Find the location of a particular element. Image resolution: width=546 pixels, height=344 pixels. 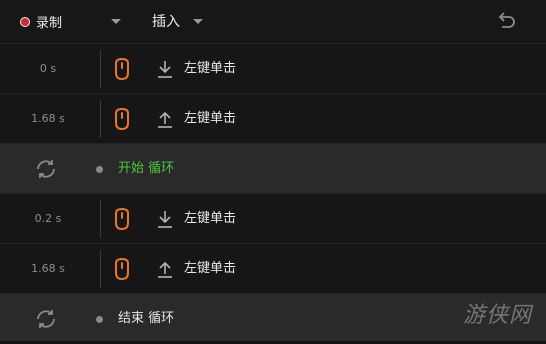

record-label: 录制 is located at coordinates (49, 23).